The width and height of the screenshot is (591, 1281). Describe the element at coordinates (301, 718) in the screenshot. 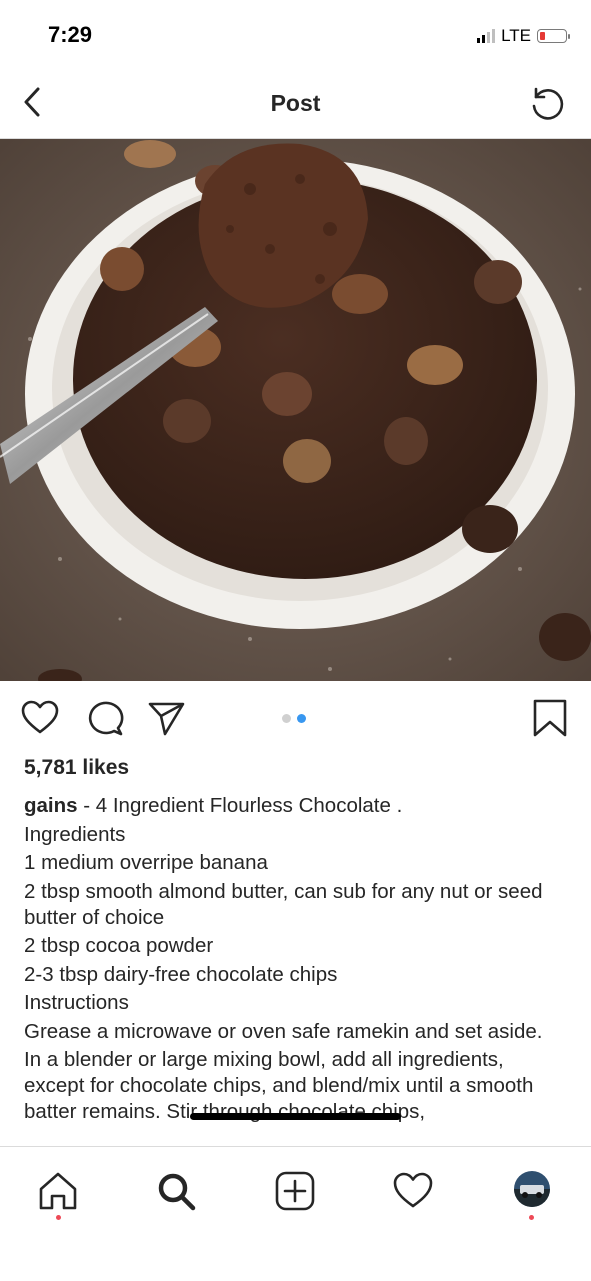

I see `carousel-dot-active` at that location.